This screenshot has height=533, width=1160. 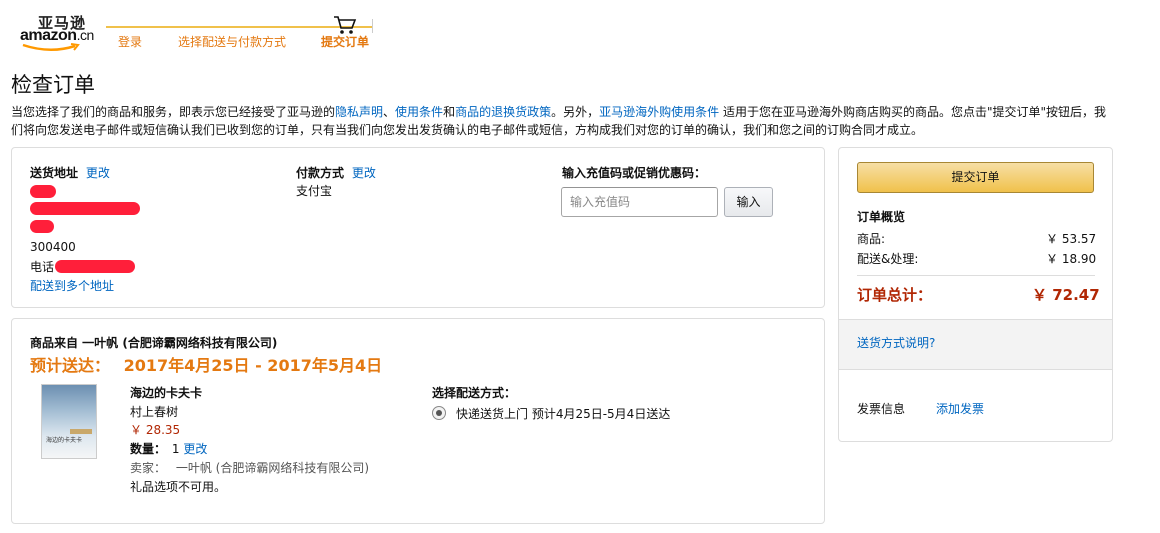 I want to click on shipment-seller-heading: 商品来自 一叶帆 (合肥谛霸网络科技有限公司), so click(x=154, y=343).